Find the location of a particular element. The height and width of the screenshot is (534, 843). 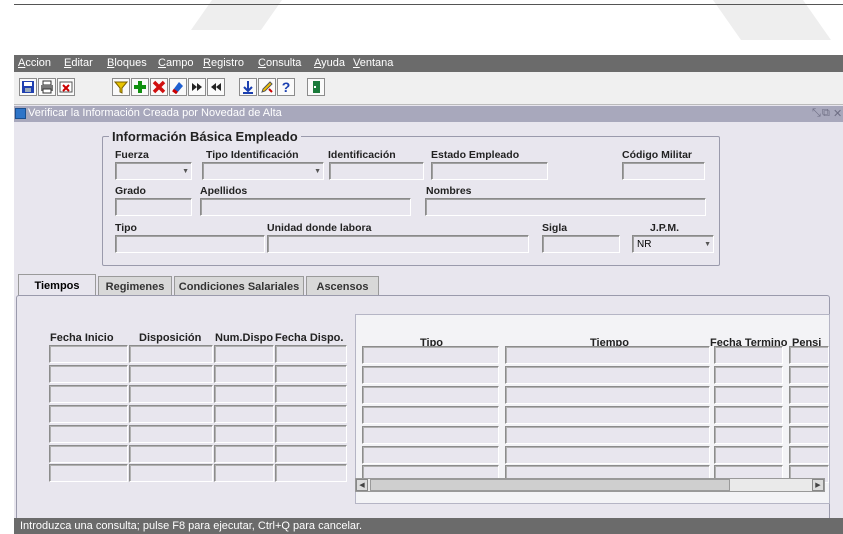

tipo-identificacion-select: ▼ is located at coordinates (263, 171).